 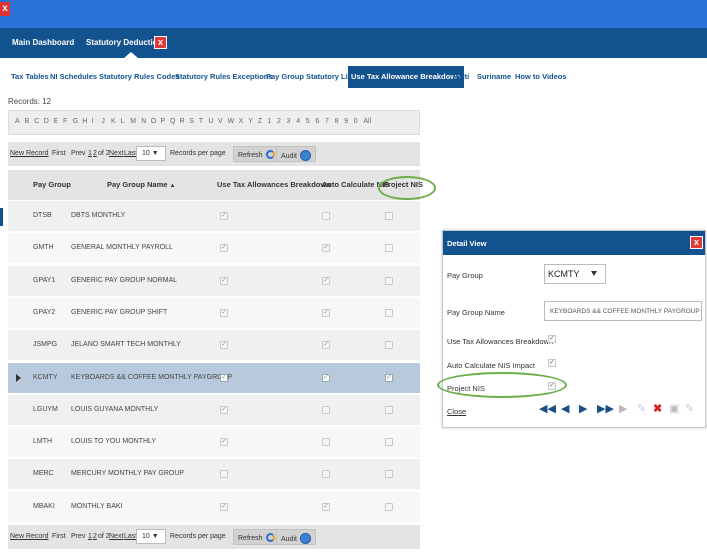 What do you see at coordinates (274, 184) in the screenshot?
I see `header-use-tax: Use Tax Allowances Breakdown` at bounding box center [274, 184].